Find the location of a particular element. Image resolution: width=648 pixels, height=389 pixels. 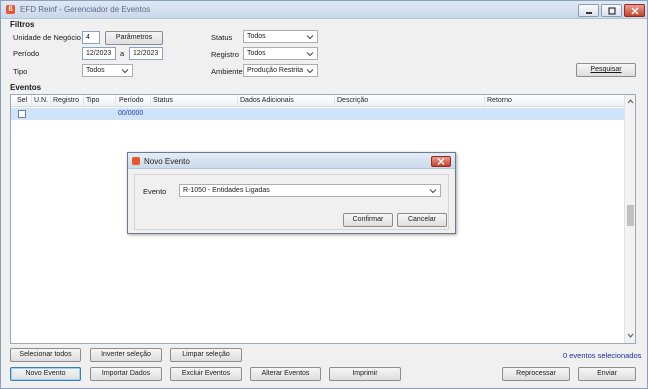

tipo-label: Tipo is located at coordinates (20, 71).